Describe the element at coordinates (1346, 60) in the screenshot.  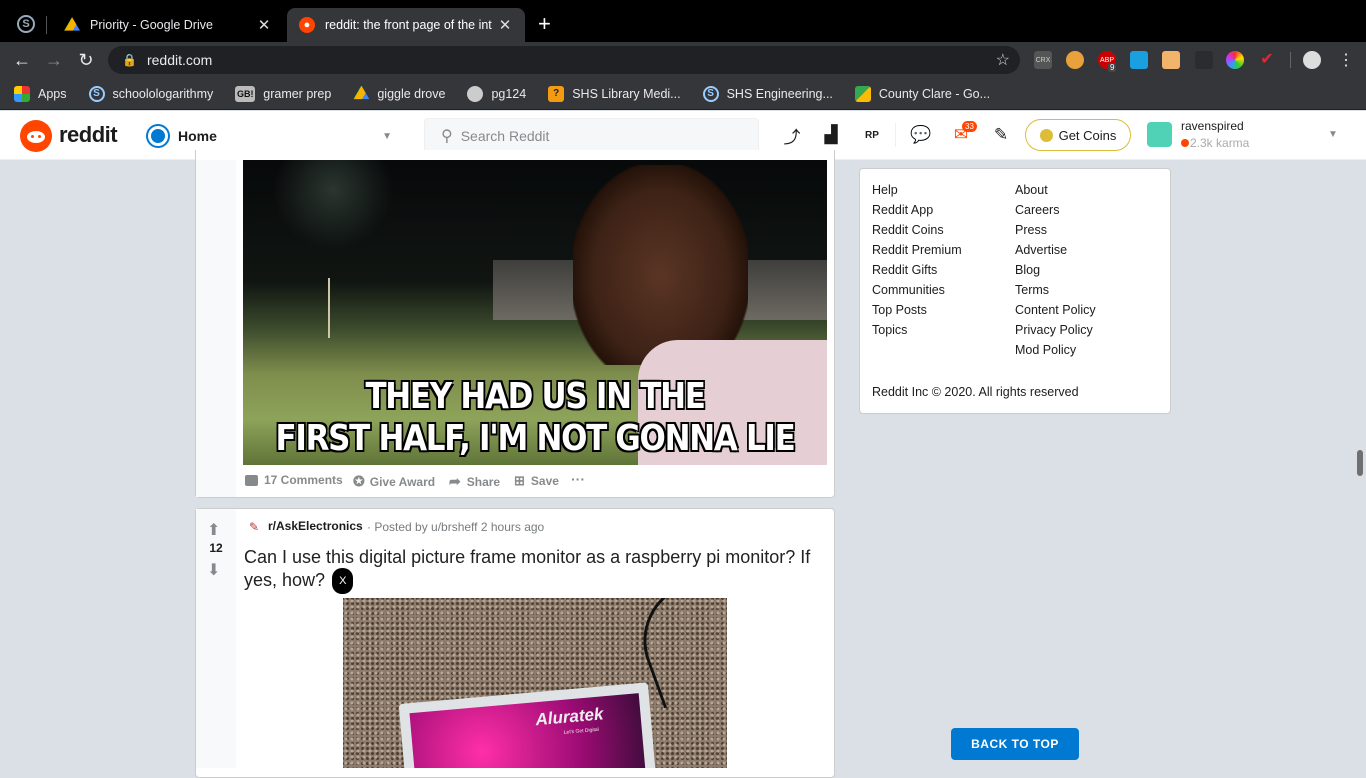
I see `browser-menu-icon: ⋮` at that location.